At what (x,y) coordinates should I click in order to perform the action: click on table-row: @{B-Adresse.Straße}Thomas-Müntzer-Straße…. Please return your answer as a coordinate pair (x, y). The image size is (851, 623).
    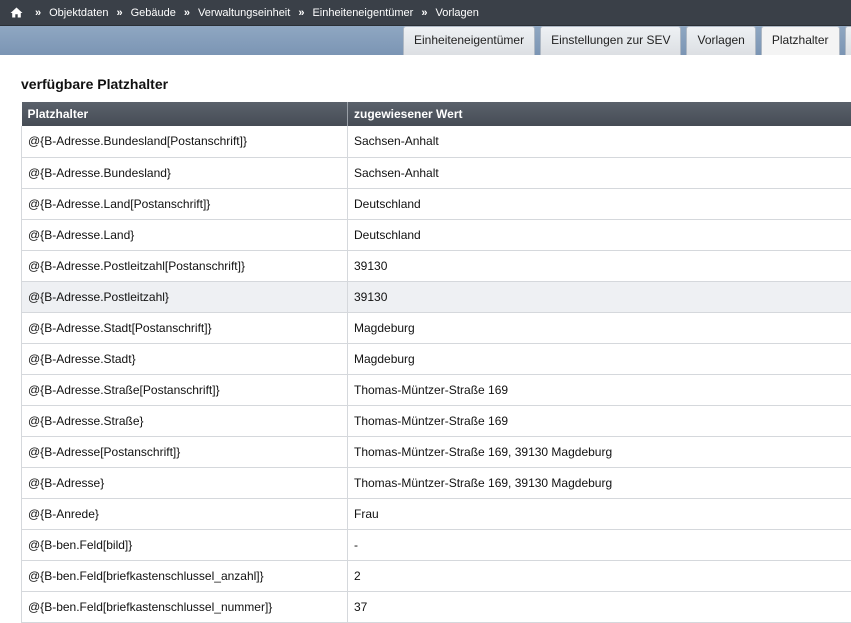
    Looking at the image, I should click on (436, 420).